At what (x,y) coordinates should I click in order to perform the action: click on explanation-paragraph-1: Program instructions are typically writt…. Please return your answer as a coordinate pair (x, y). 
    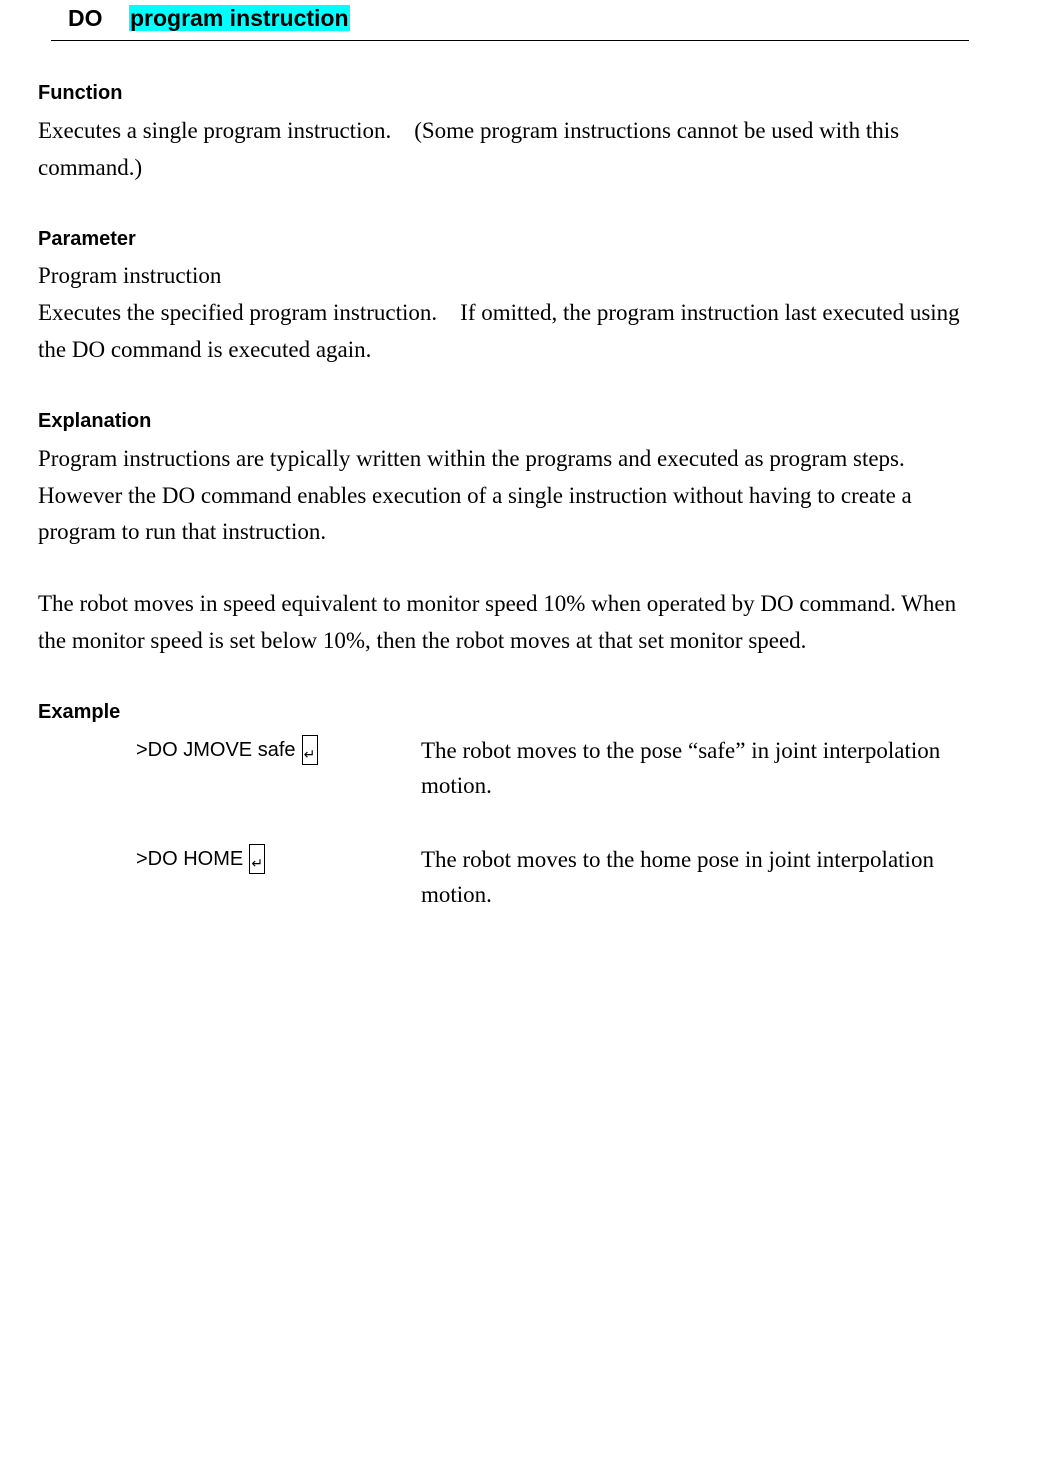
    Looking at the image, I should click on (478, 495).